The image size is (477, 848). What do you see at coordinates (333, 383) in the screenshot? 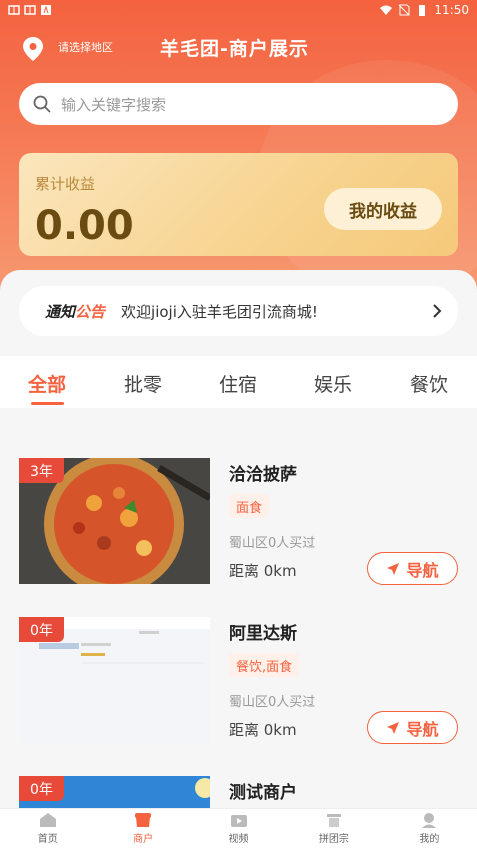
I see `tab-entertainment: 娱乐` at bounding box center [333, 383].